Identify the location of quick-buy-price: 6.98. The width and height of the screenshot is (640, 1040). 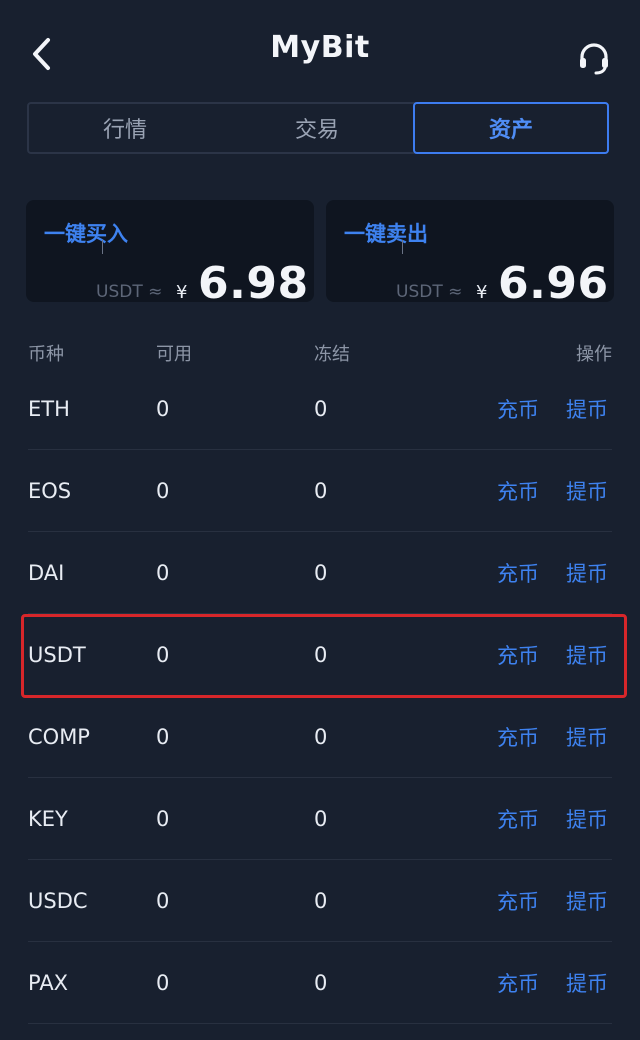
(253, 283).